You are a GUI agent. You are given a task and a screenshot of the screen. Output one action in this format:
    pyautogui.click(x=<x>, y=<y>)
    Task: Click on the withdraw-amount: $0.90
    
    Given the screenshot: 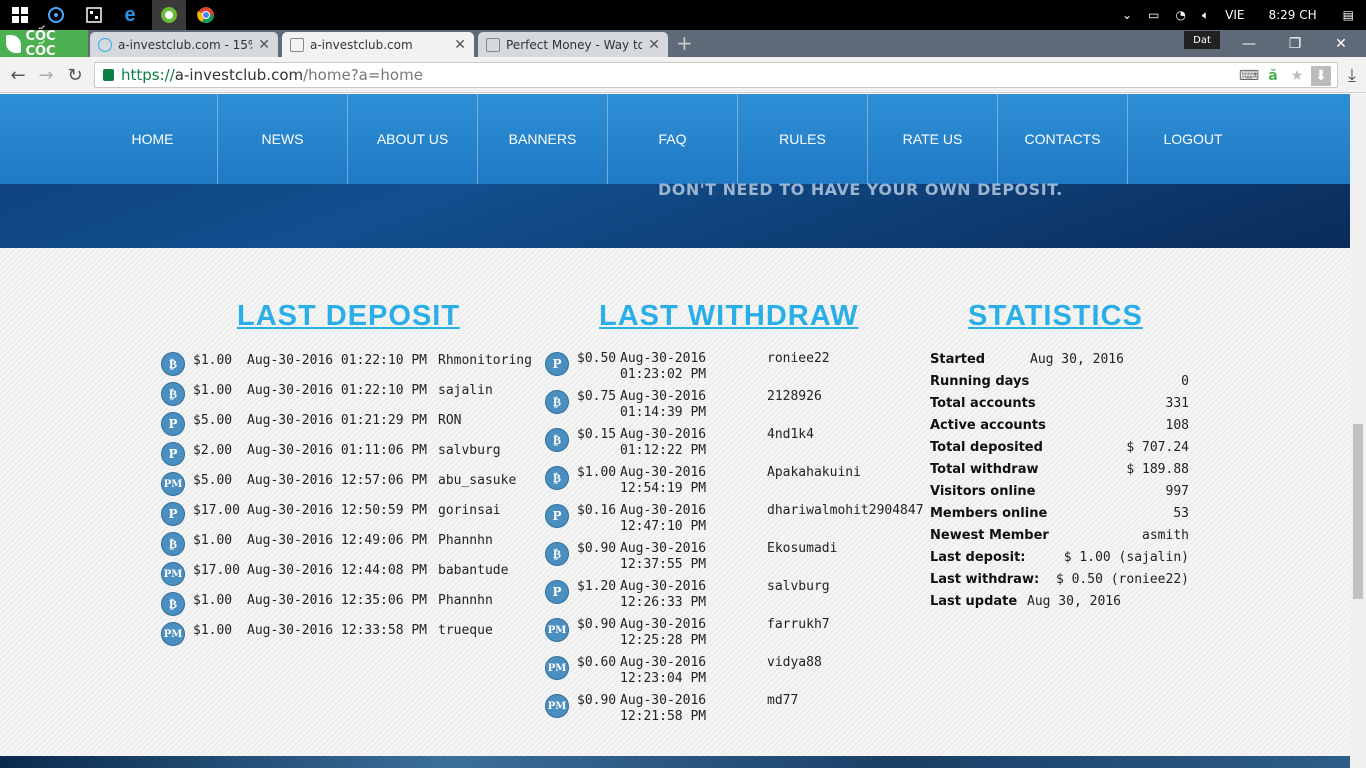 What is the action you would take?
    pyautogui.click(x=597, y=700)
    